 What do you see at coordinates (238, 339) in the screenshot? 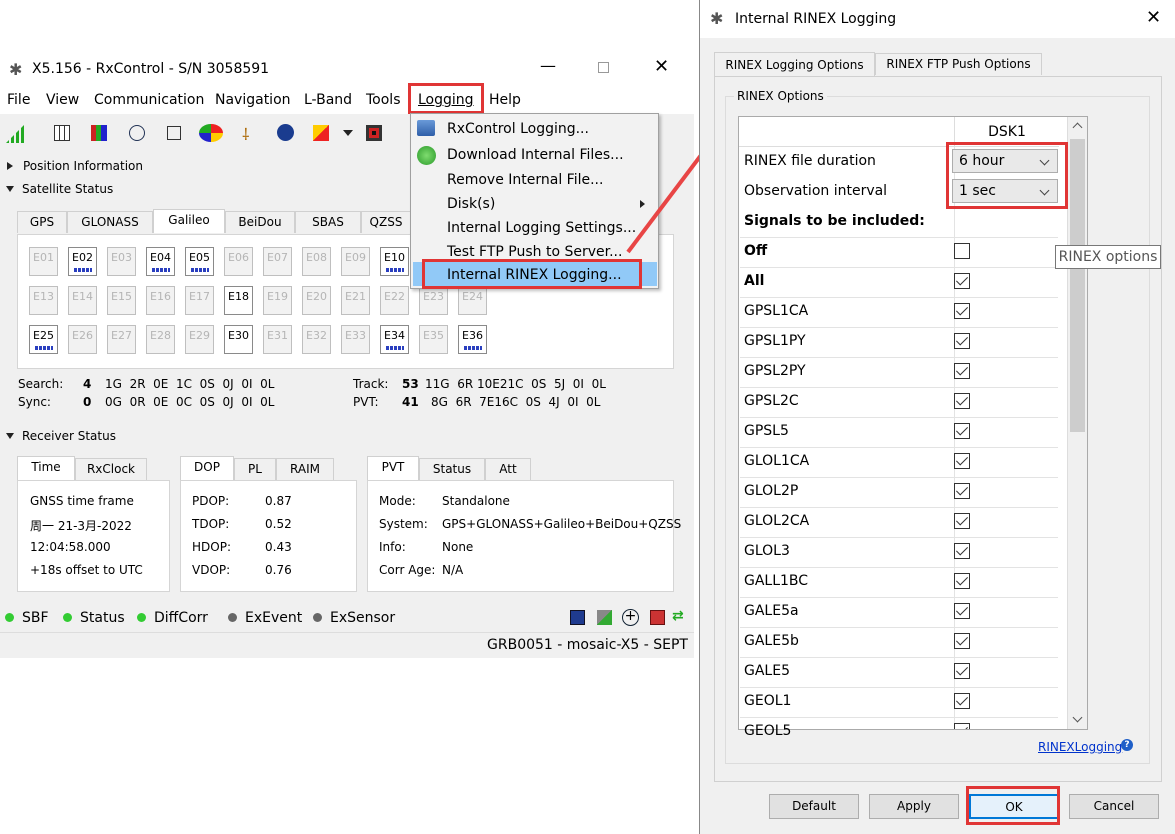
I see `satellite-e30: E30` at bounding box center [238, 339].